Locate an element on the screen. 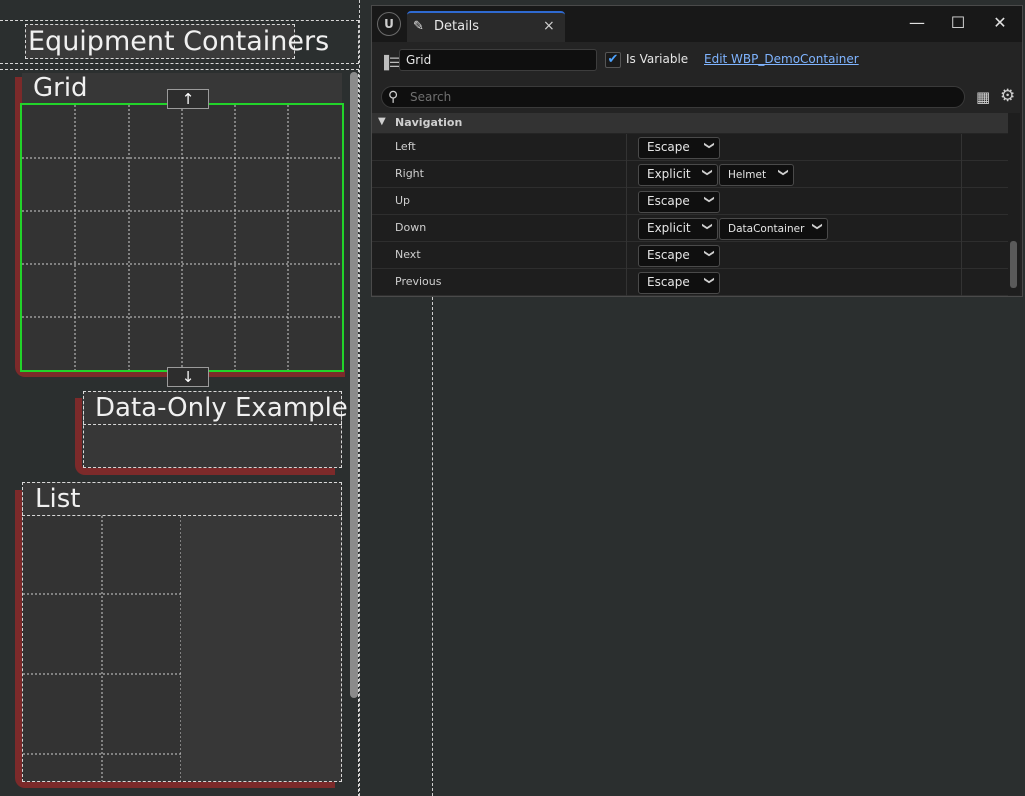  list-title: List is located at coordinates (65, 499).